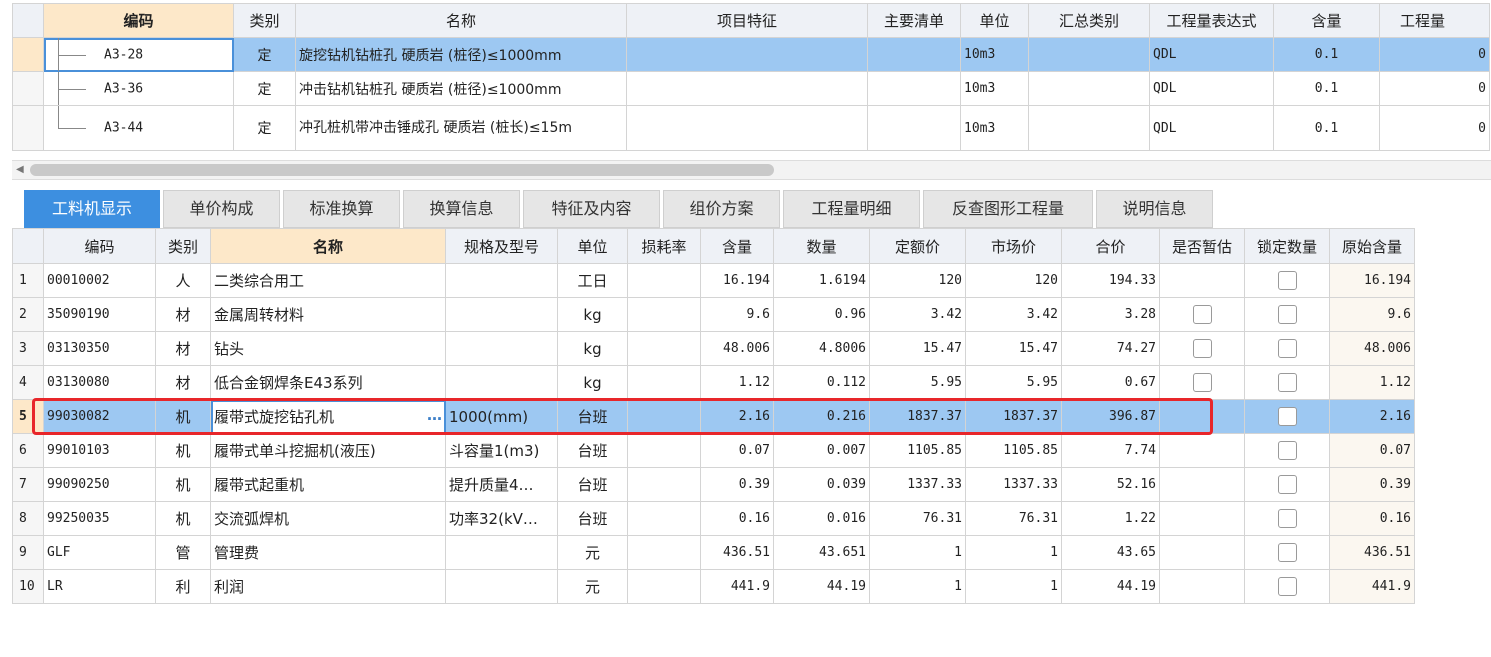 This screenshot has width=1491, height=657. Describe the element at coordinates (1211, 20) in the screenshot. I see `col-header-expression: 工程量表达式` at that location.